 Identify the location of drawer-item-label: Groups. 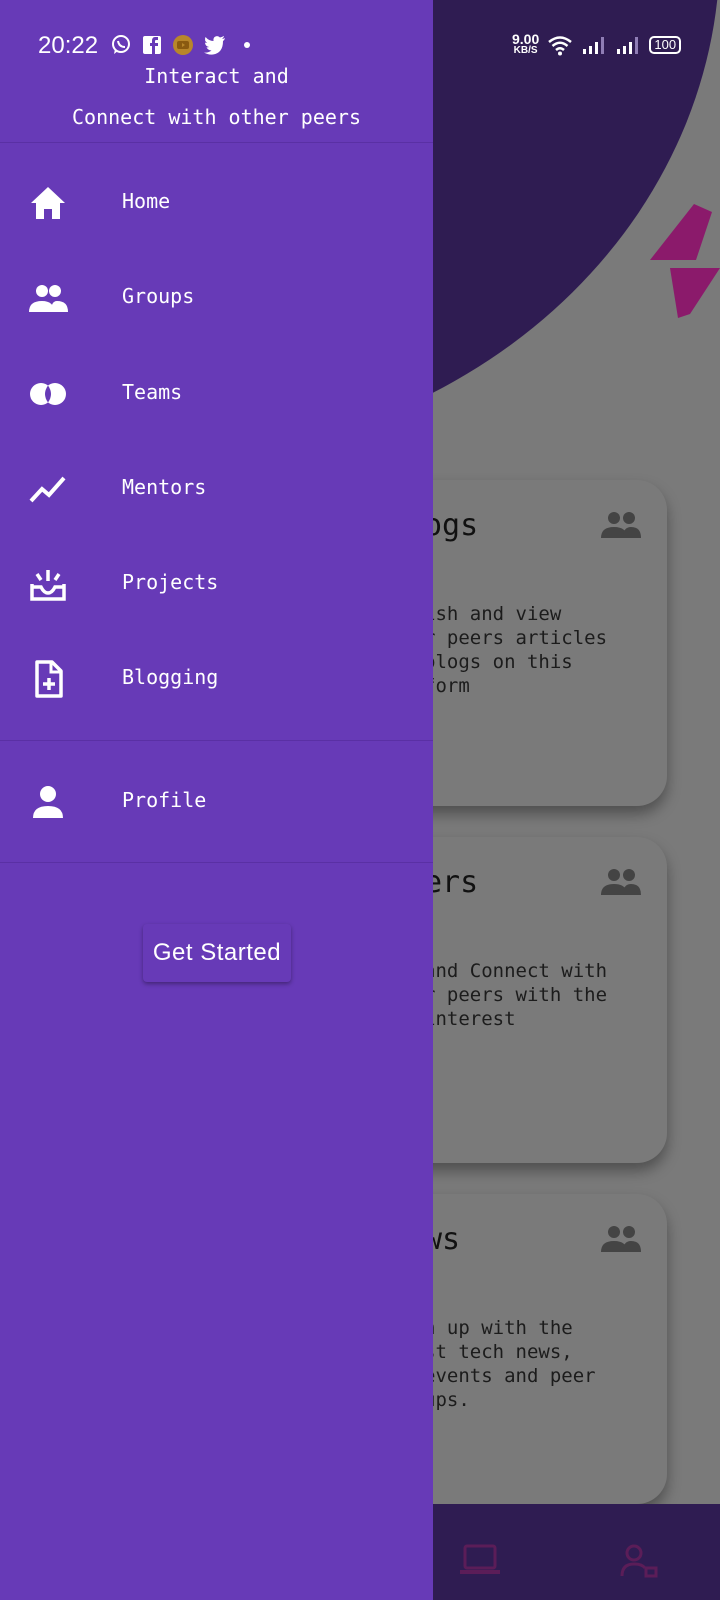
(158, 296).